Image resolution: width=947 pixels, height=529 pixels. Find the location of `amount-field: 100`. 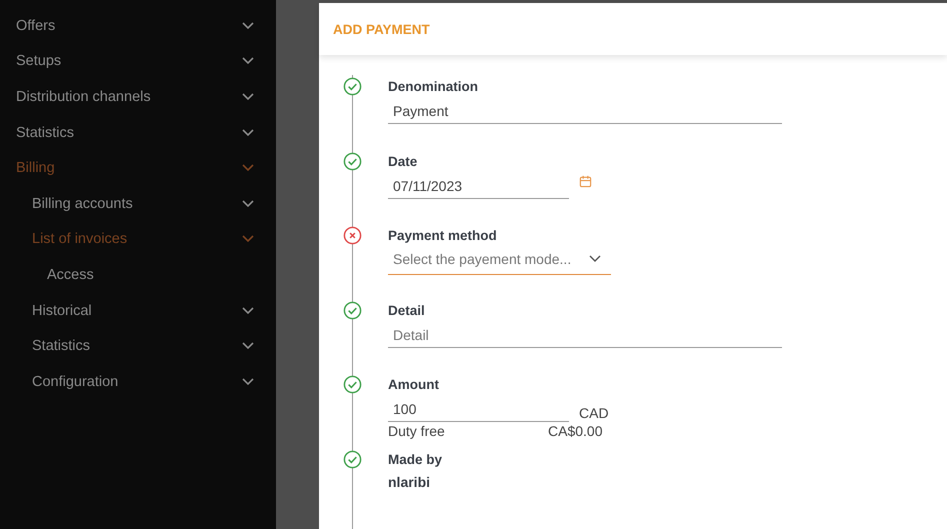

amount-field: 100 is located at coordinates (478, 409).